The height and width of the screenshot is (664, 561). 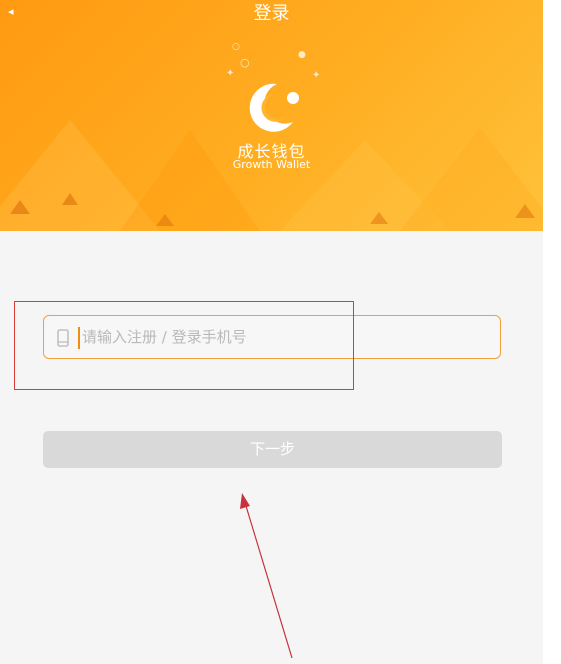 What do you see at coordinates (63, 338) in the screenshot?
I see `mobile-phone-icon` at bounding box center [63, 338].